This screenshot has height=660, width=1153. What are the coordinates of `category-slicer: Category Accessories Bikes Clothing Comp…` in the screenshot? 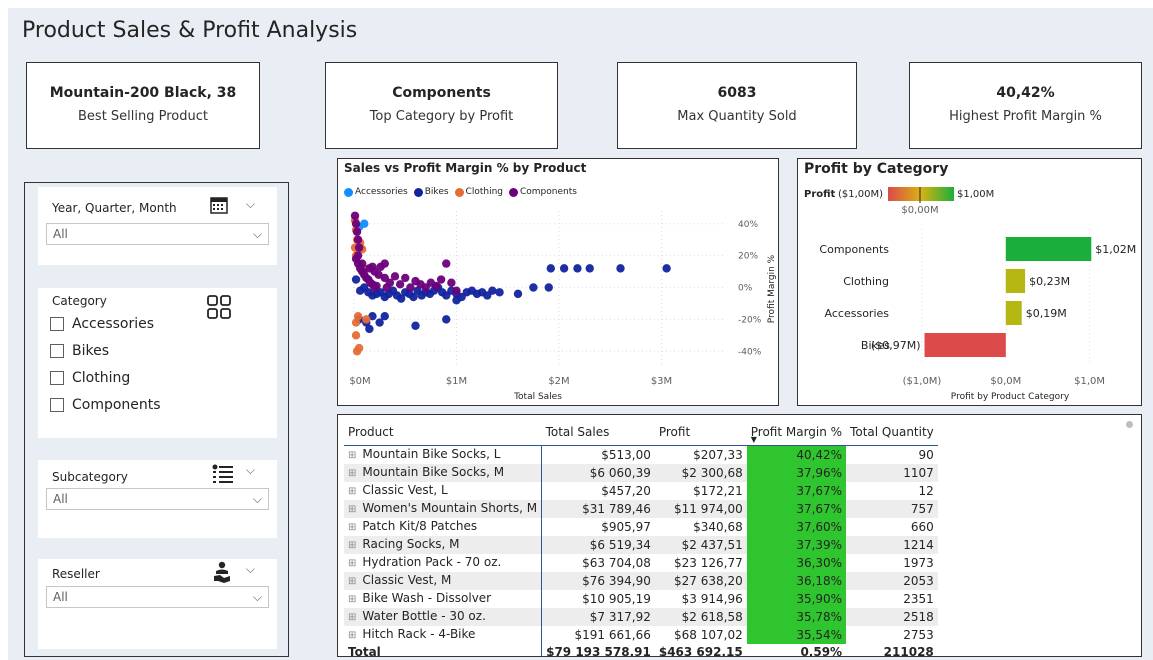 It's located at (157, 363).